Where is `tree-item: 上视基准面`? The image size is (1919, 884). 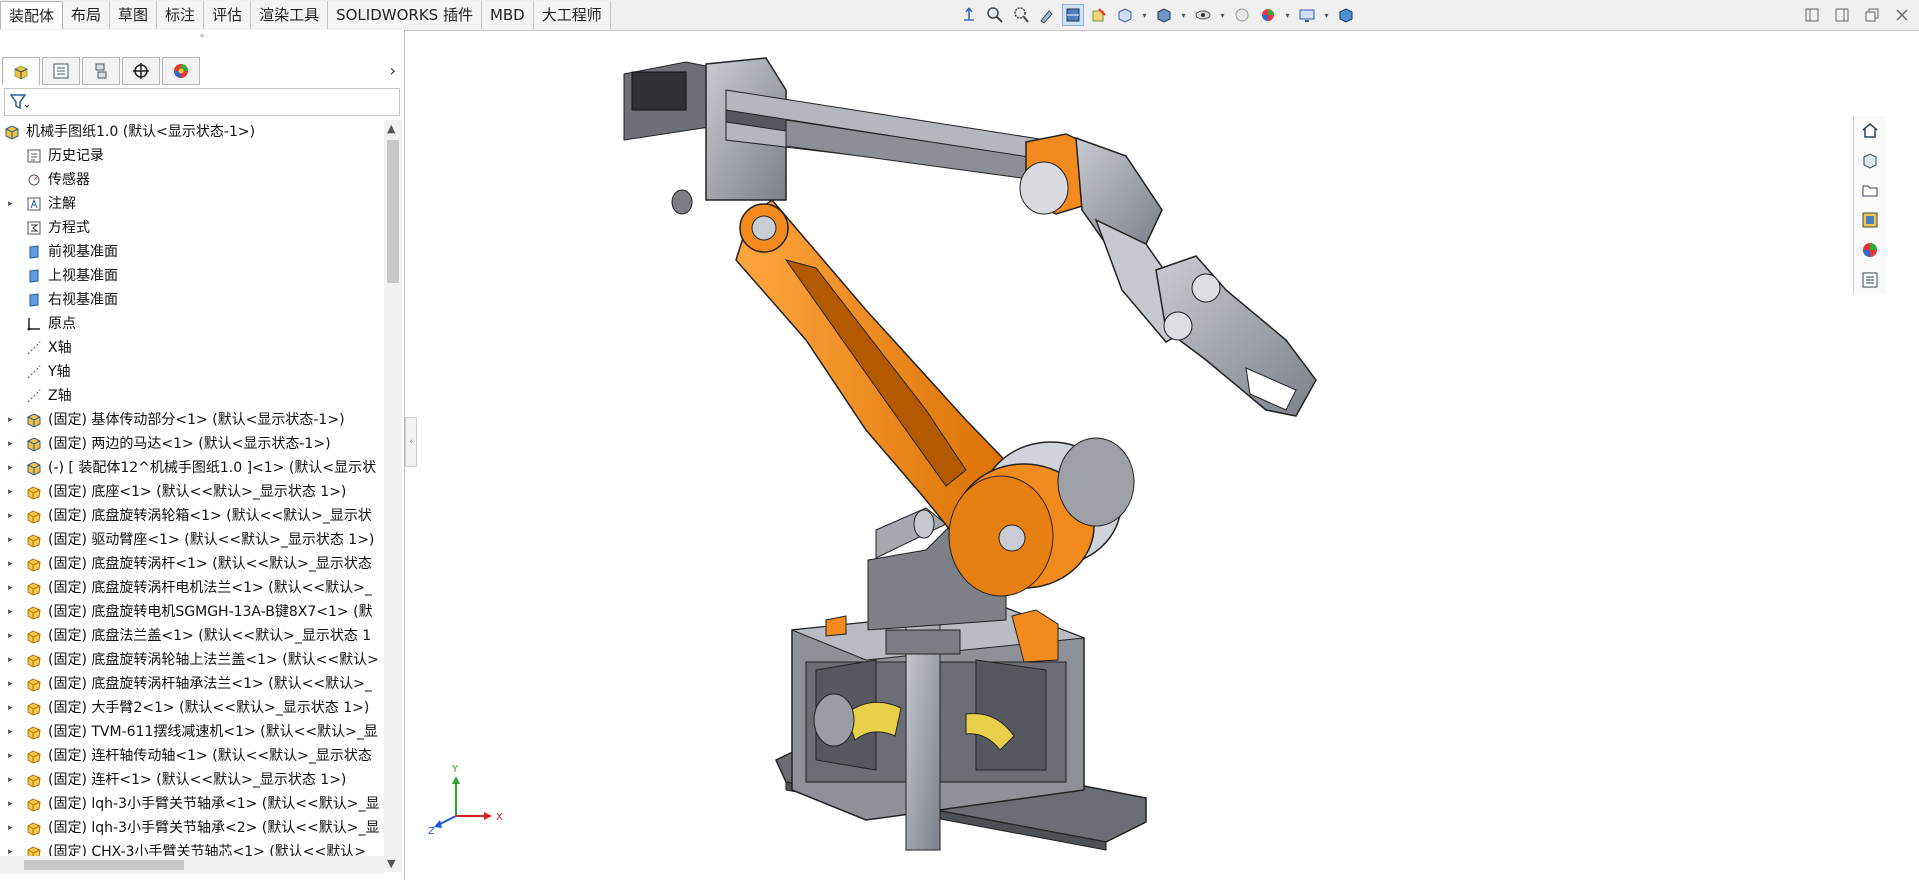 tree-item: 上视基准面 is located at coordinates (192, 276).